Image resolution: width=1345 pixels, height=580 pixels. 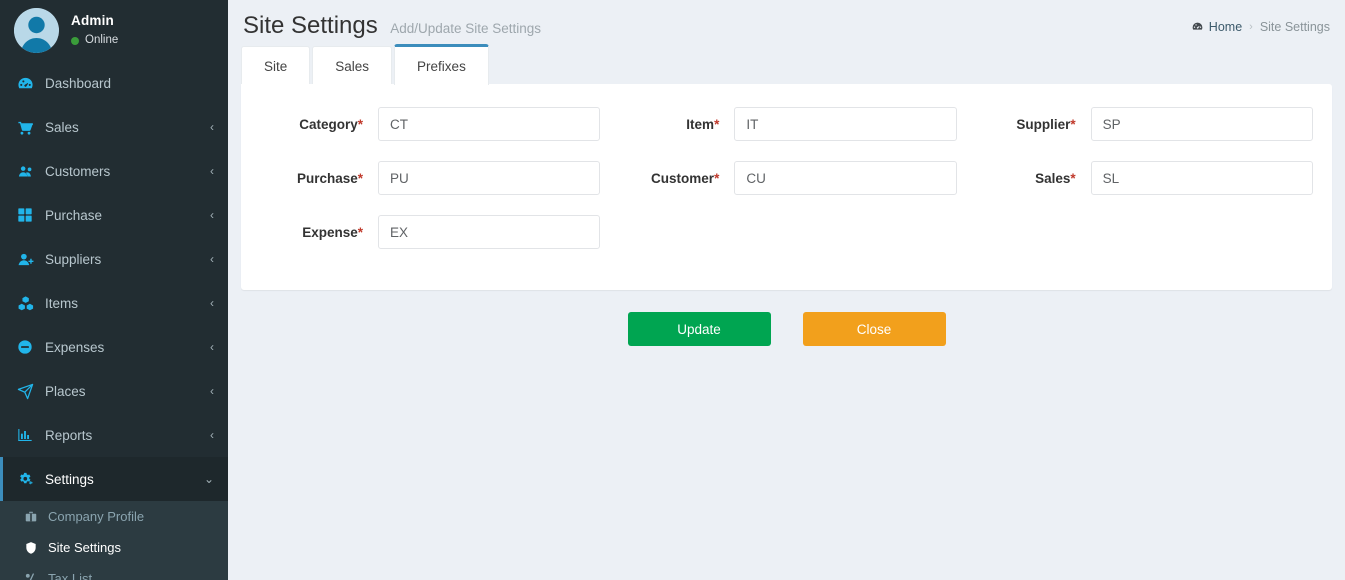 What do you see at coordinates (78, 83) in the screenshot?
I see `sidebar-item-label: Dashboard` at bounding box center [78, 83].